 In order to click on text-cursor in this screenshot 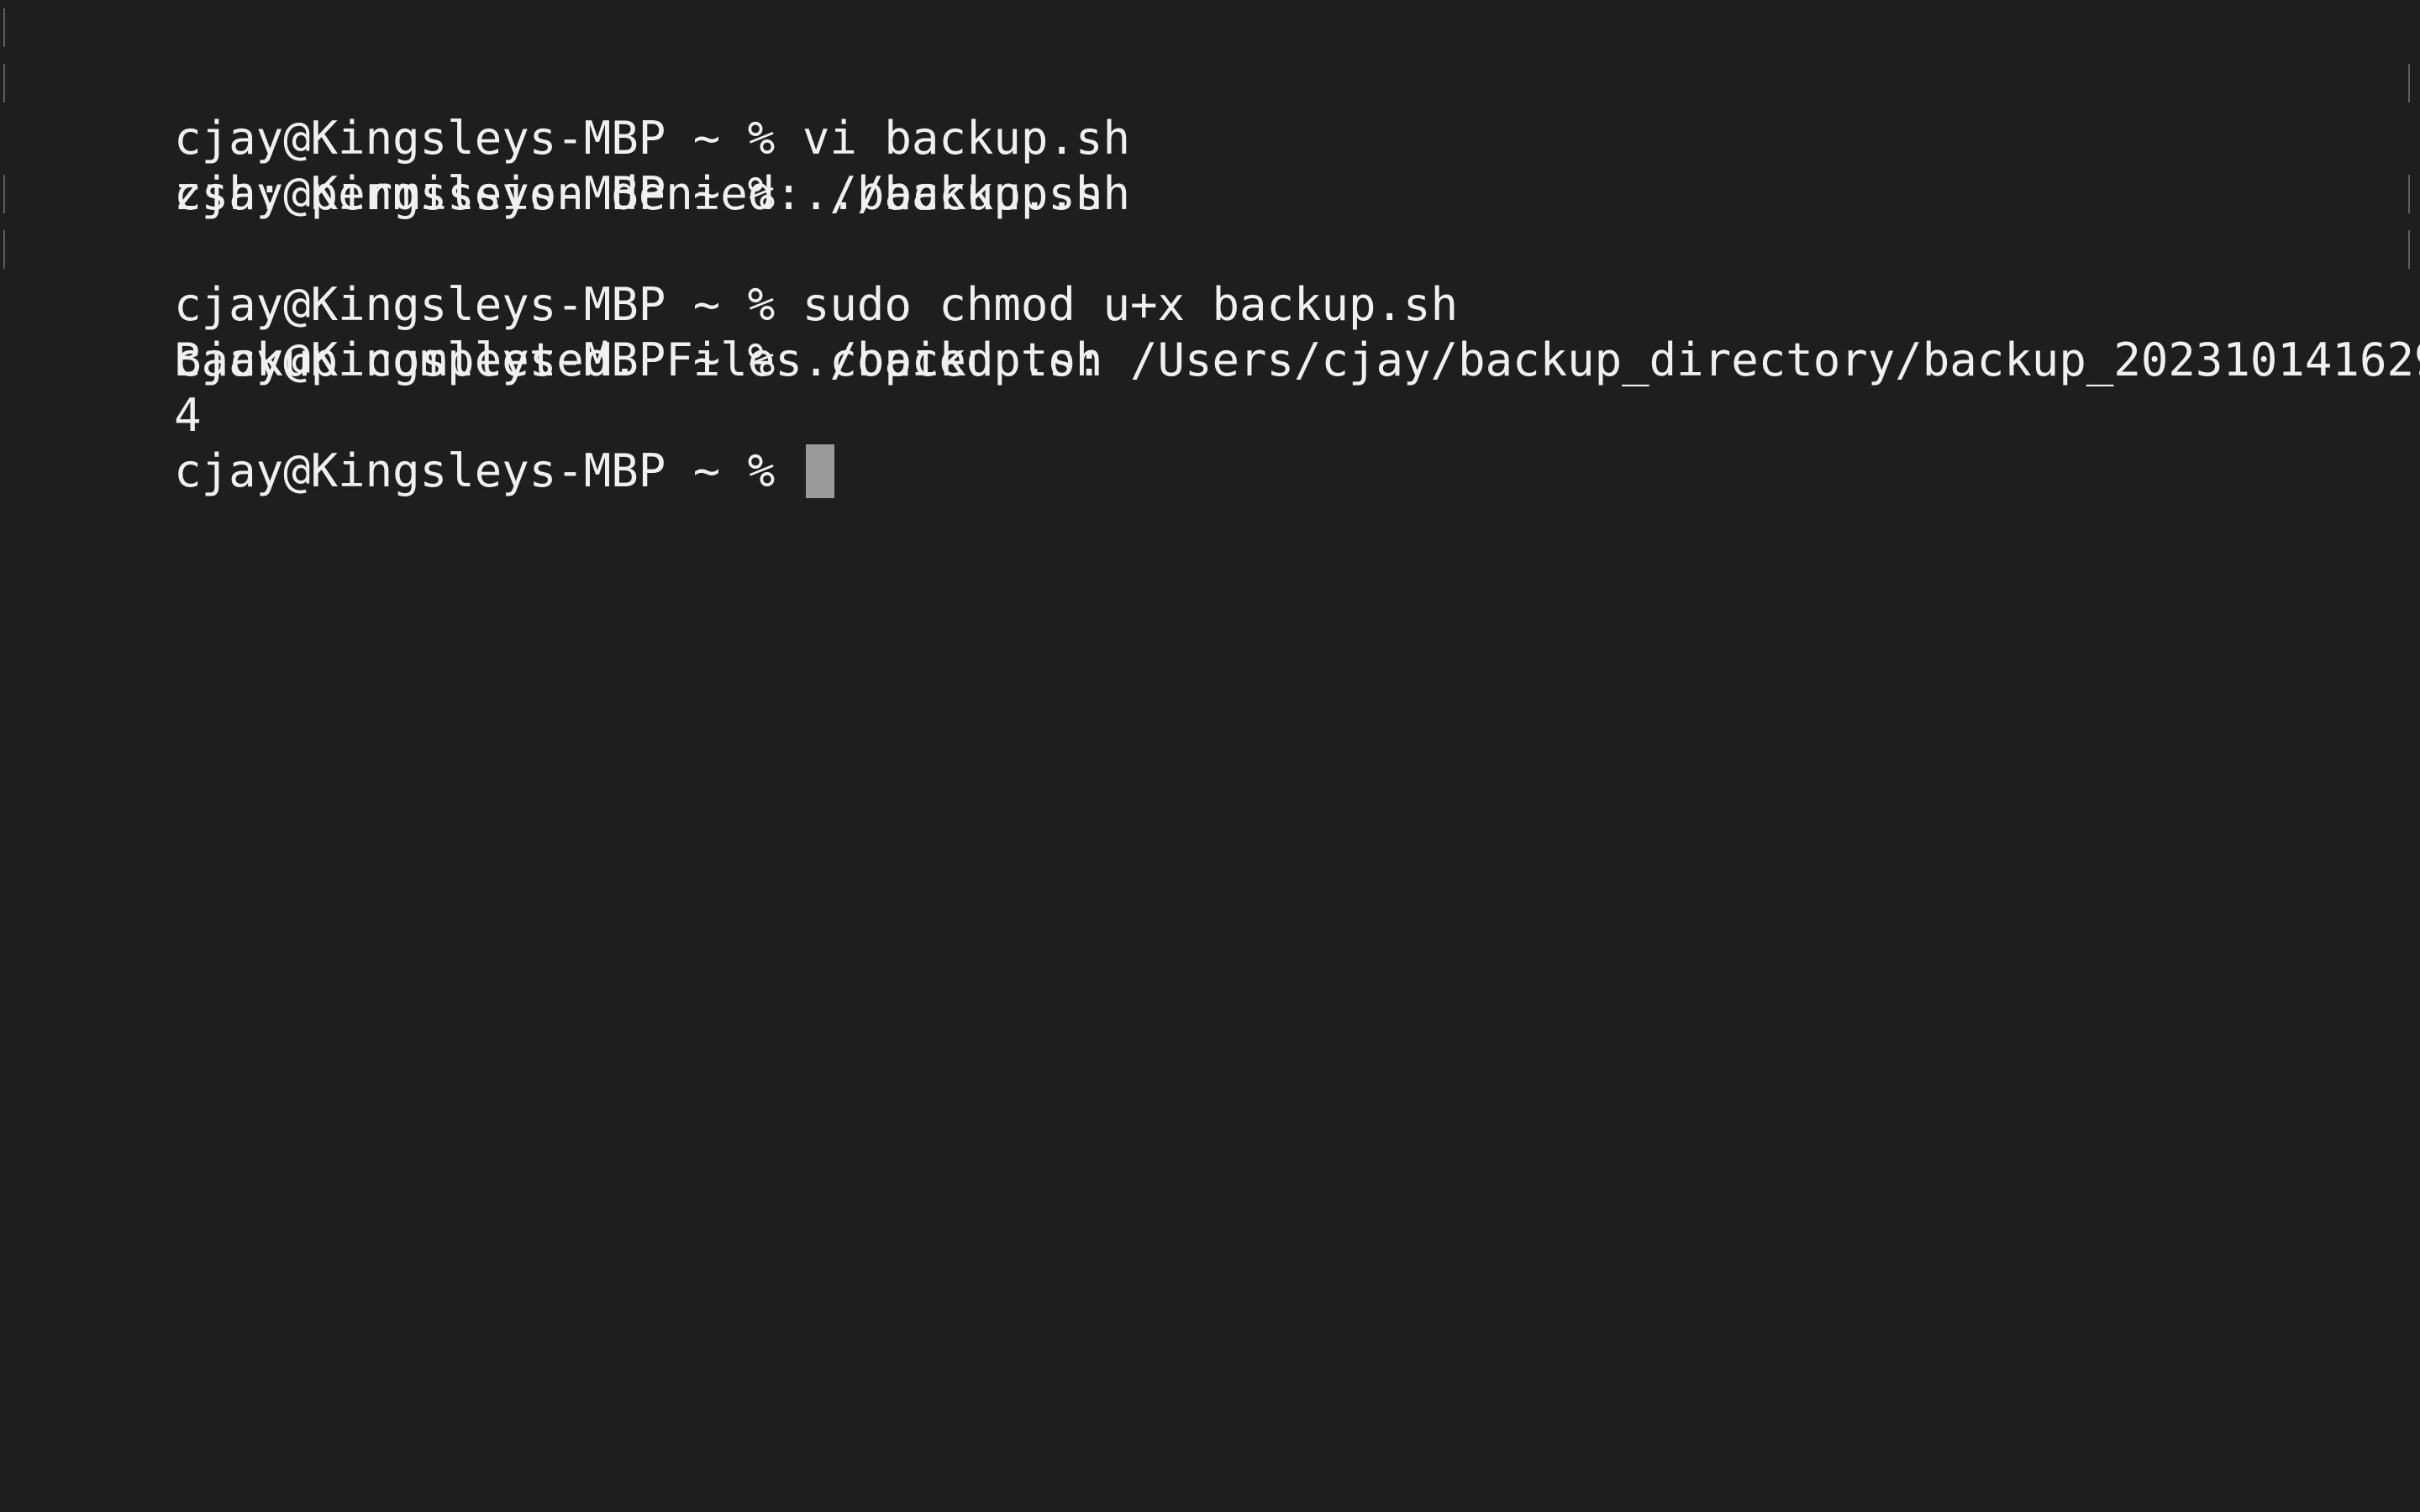, I will do `click(819, 471)`.